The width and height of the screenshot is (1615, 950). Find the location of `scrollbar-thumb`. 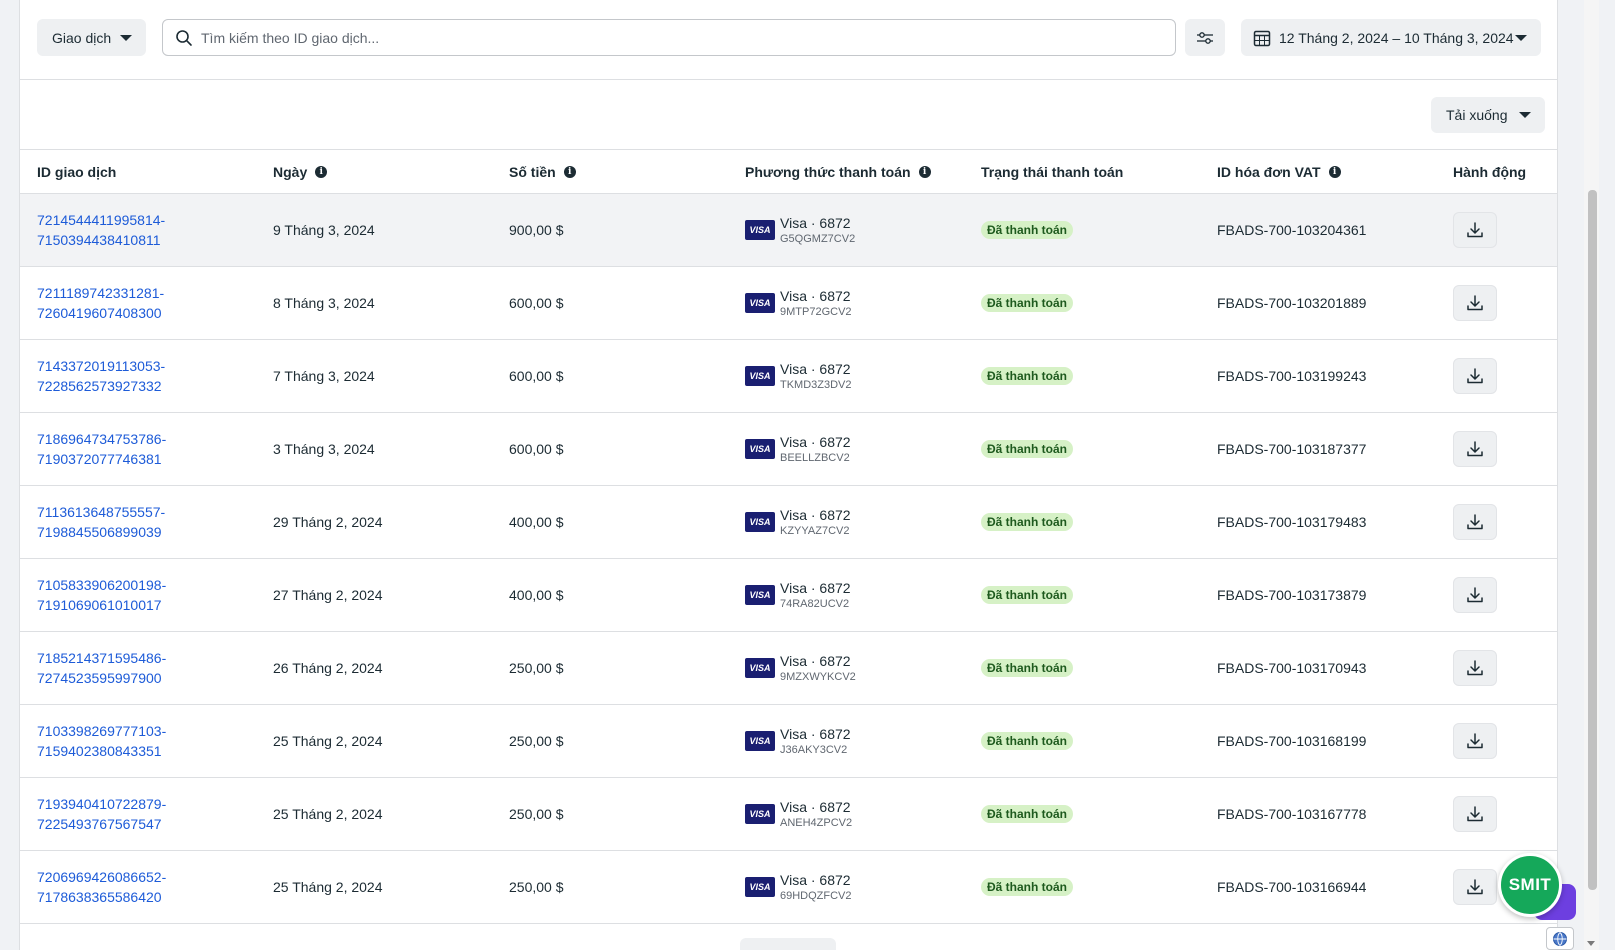

scrollbar-thumb is located at coordinates (1592, 540).